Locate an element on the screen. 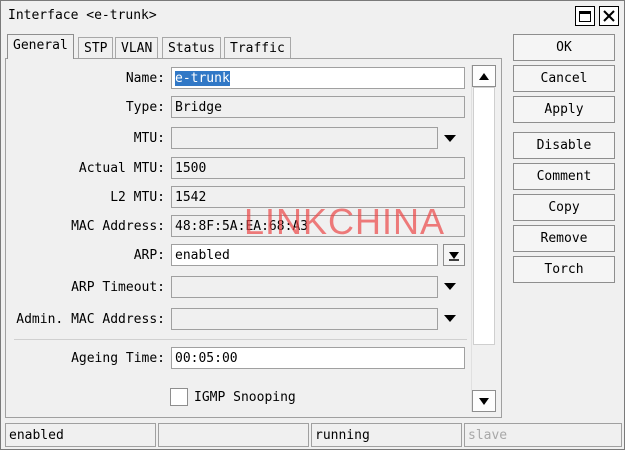 Image resolution: width=625 pixels, height=450 pixels. admin-mac-input is located at coordinates (304, 319).